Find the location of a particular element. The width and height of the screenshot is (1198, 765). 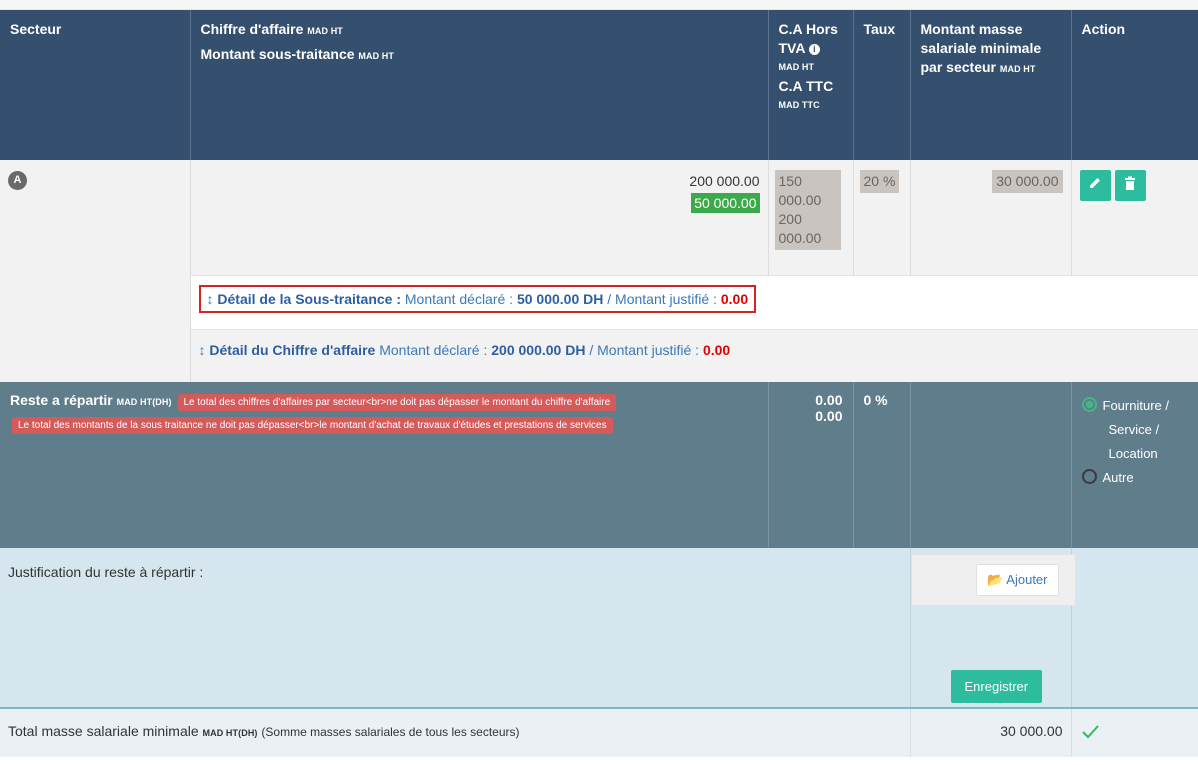

radio-selected-icon is located at coordinates (1089, 404).